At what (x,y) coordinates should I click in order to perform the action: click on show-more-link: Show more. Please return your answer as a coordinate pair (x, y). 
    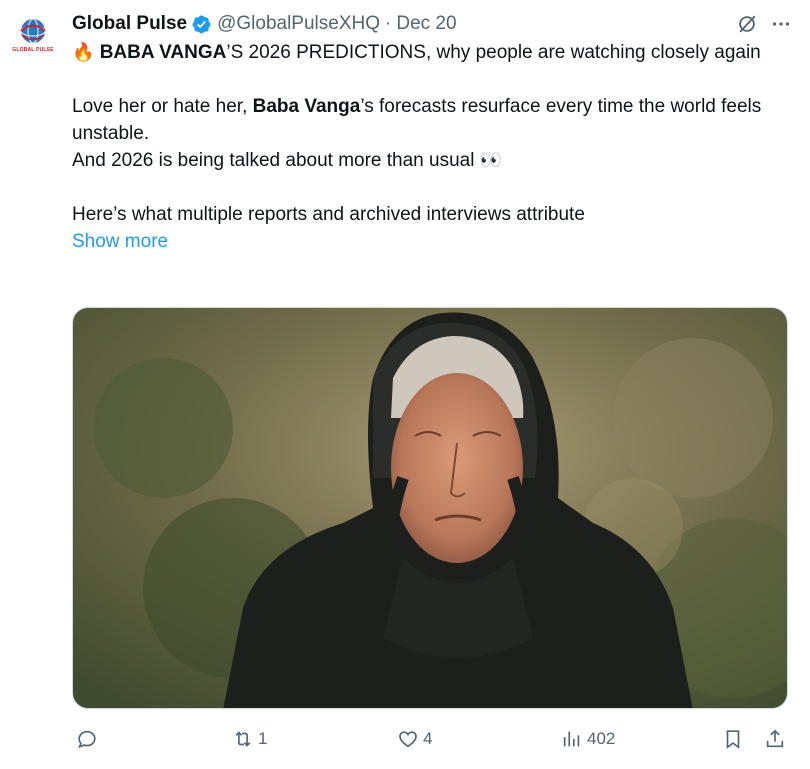
    Looking at the image, I should click on (120, 241).